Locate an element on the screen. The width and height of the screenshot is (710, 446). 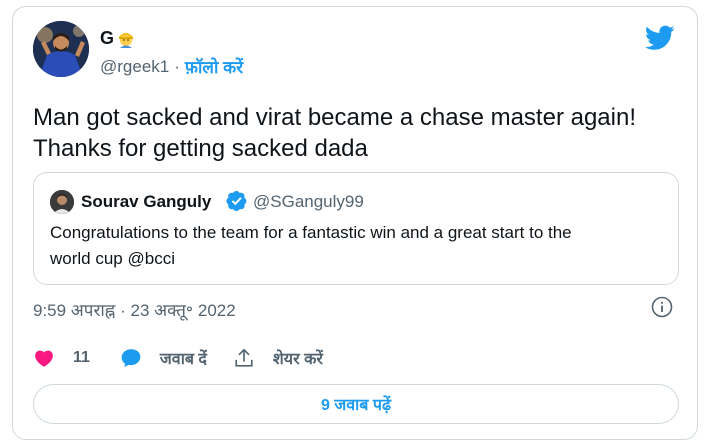
read-replies-button: 9 जवाब पढ़ें is located at coordinates (356, 404).